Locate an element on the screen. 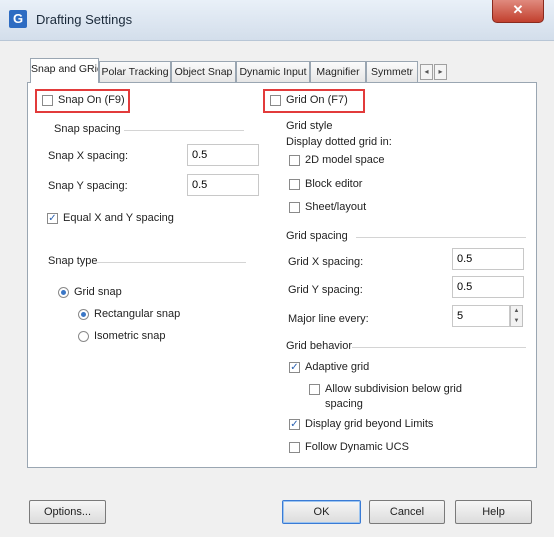 The height and width of the screenshot is (537, 554). snap-on-checkbox is located at coordinates (47, 100).